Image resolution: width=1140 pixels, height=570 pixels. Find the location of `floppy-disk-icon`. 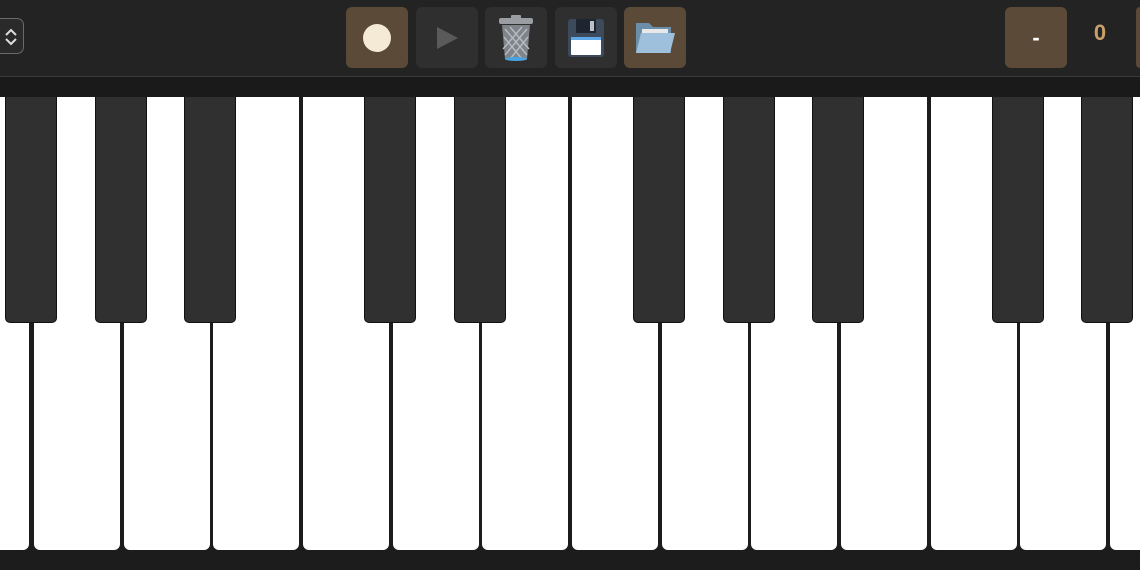

floppy-disk-icon is located at coordinates (586, 37).